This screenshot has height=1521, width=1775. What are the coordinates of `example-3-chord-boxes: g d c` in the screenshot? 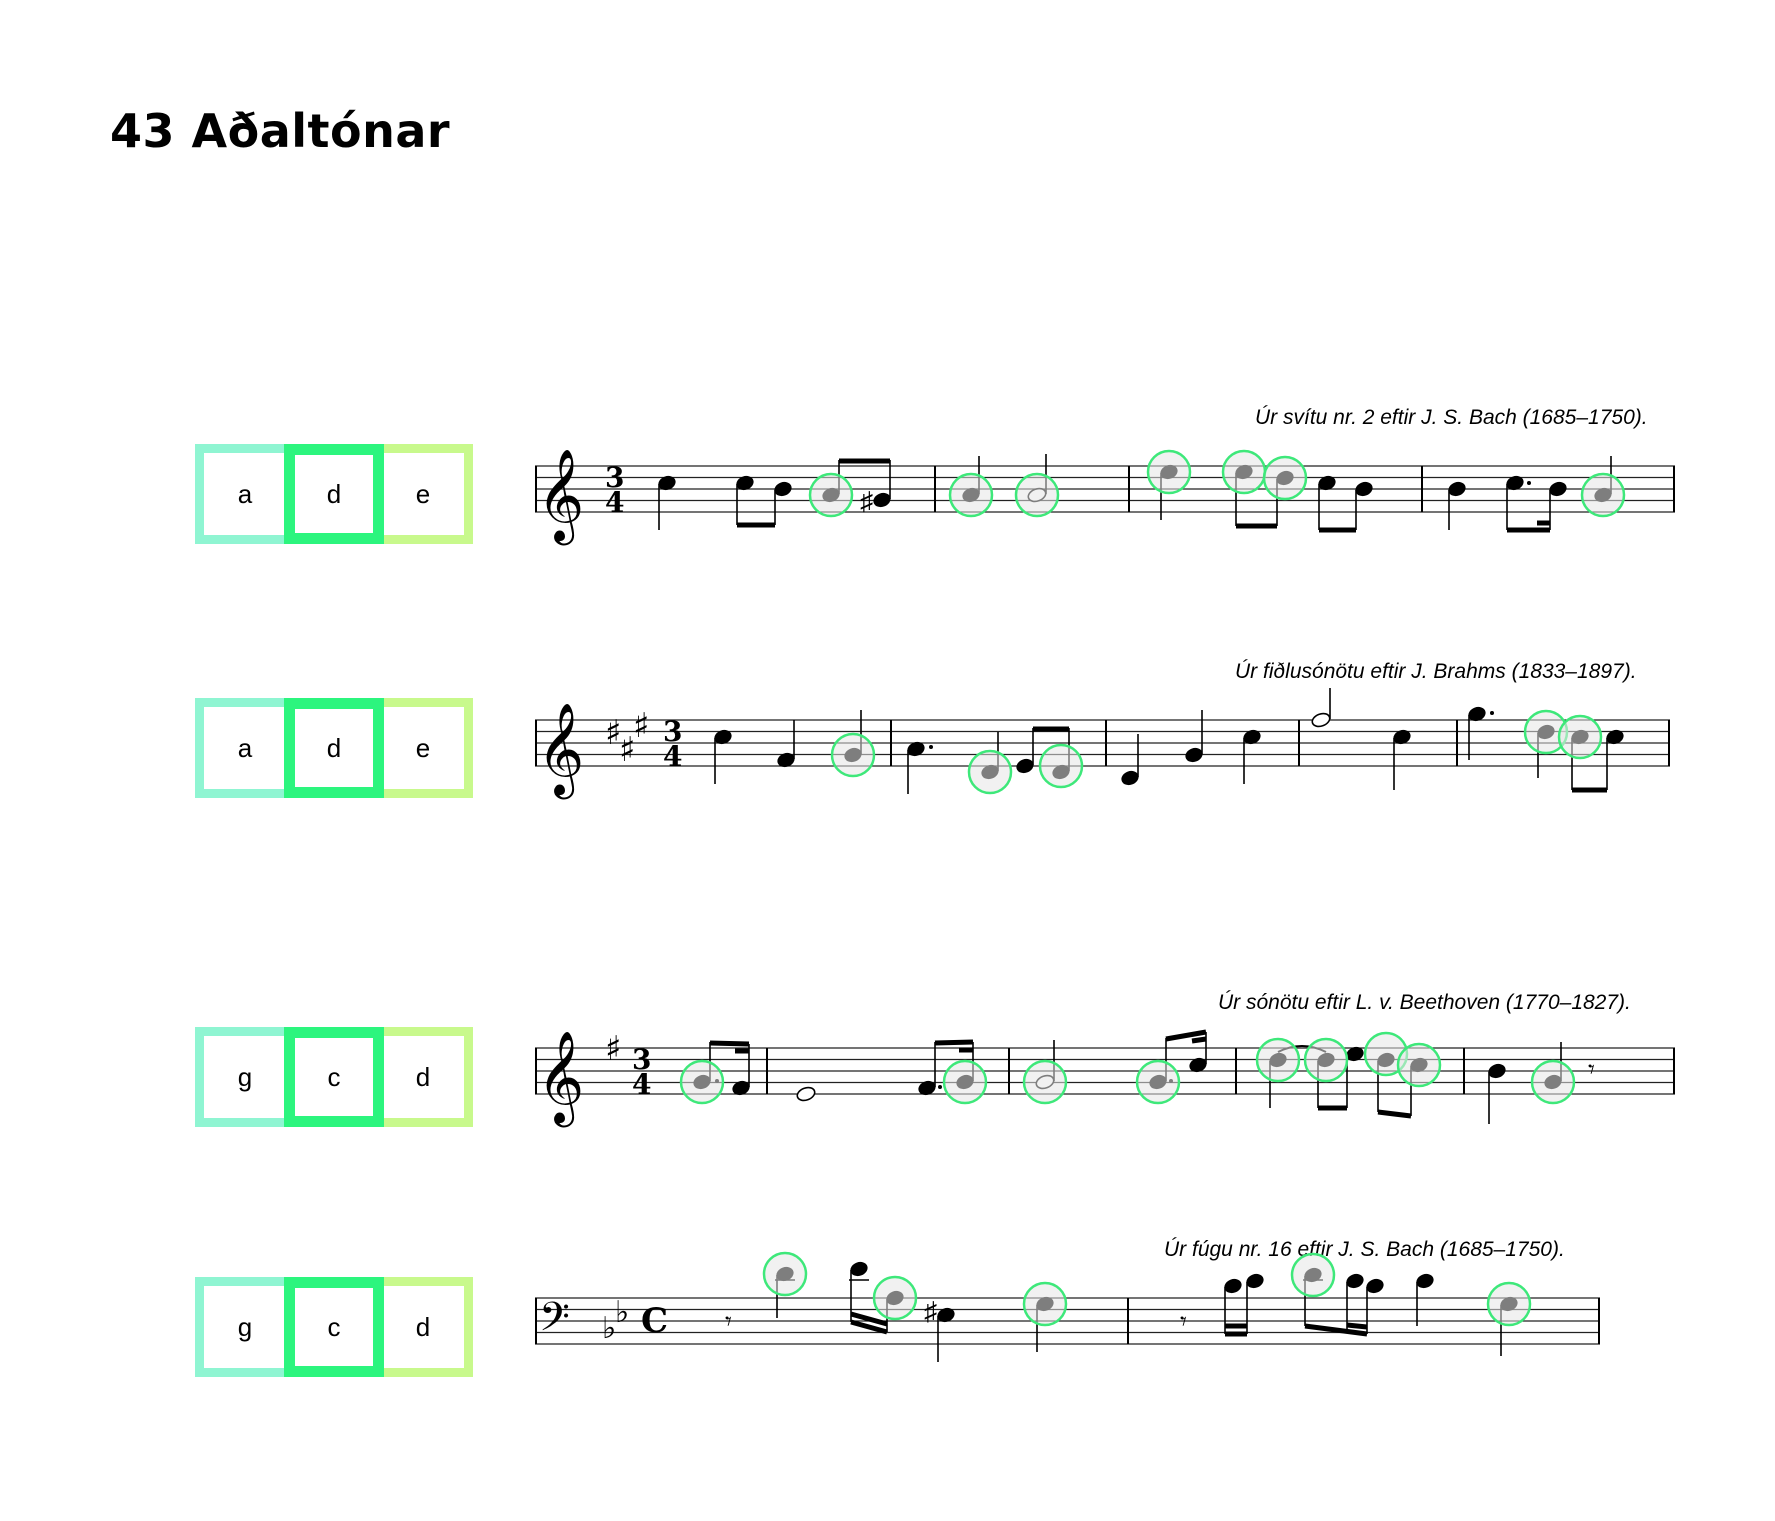 It's located at (334, 1077).